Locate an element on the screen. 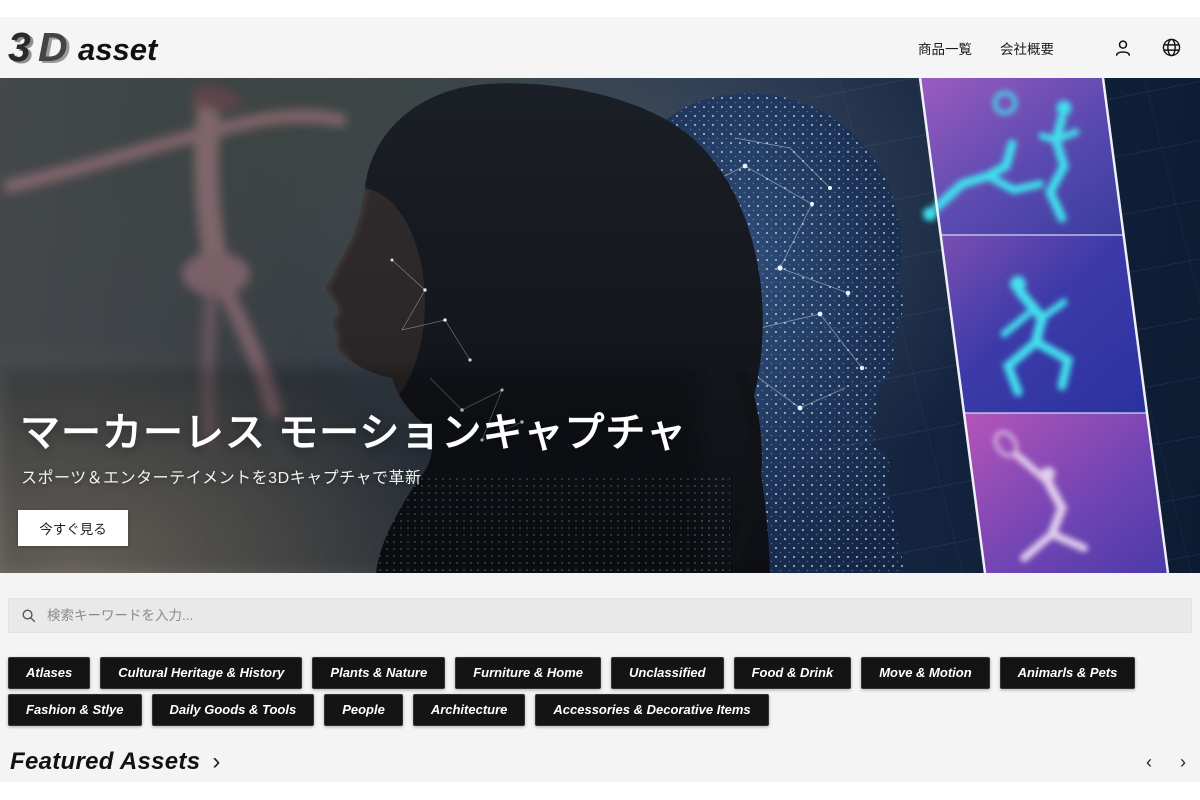 The width and height of the screenshot is (1200, 800). category-chip-plants-nature: Plants & Nature is located at coordinates (379, 673).